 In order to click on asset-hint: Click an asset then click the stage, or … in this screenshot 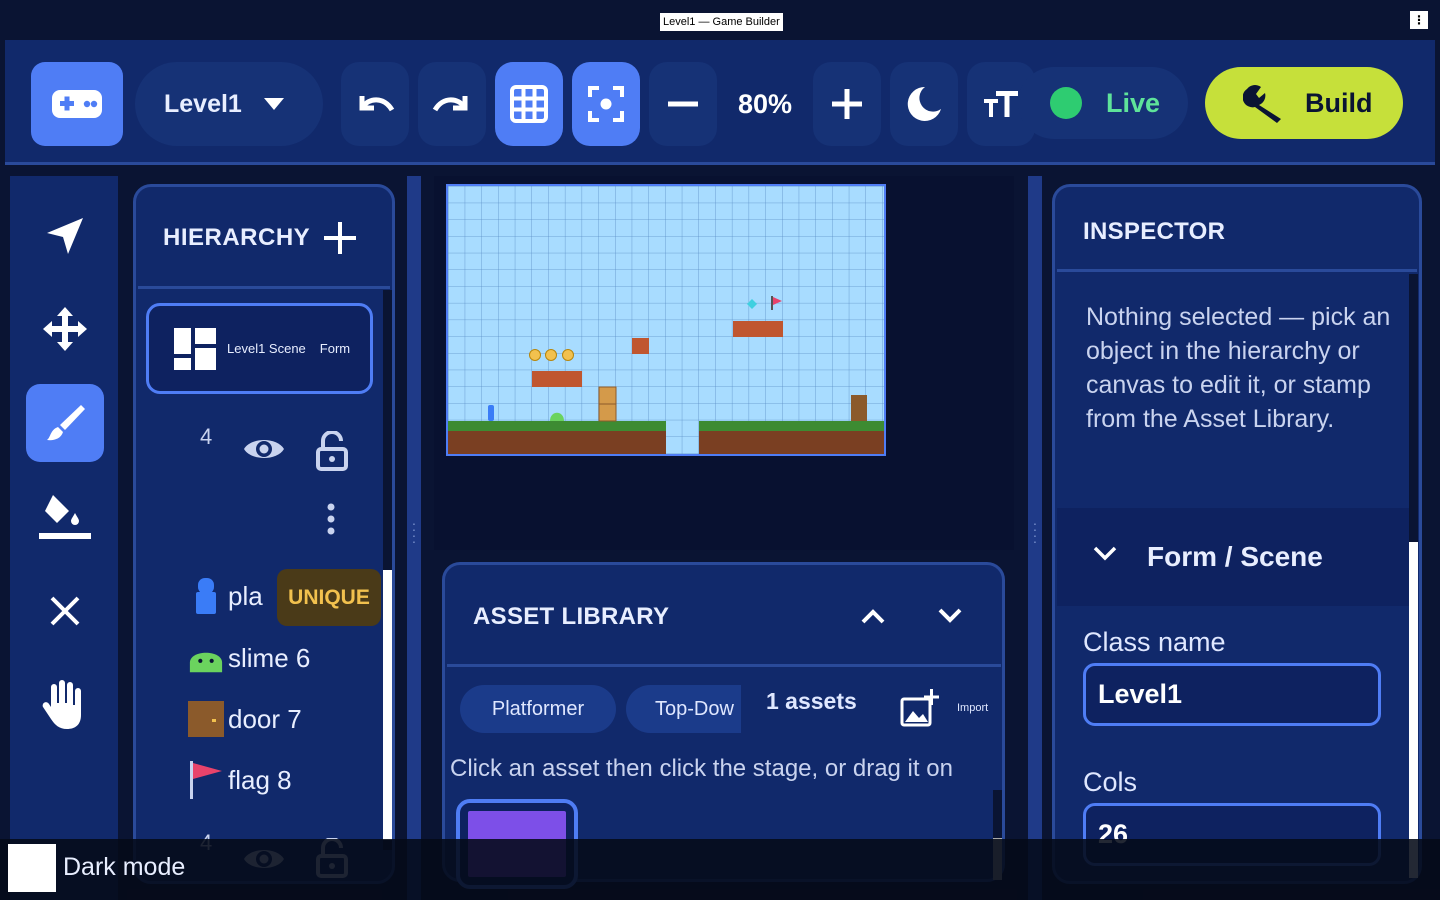, I will do `click(701, 768)`.